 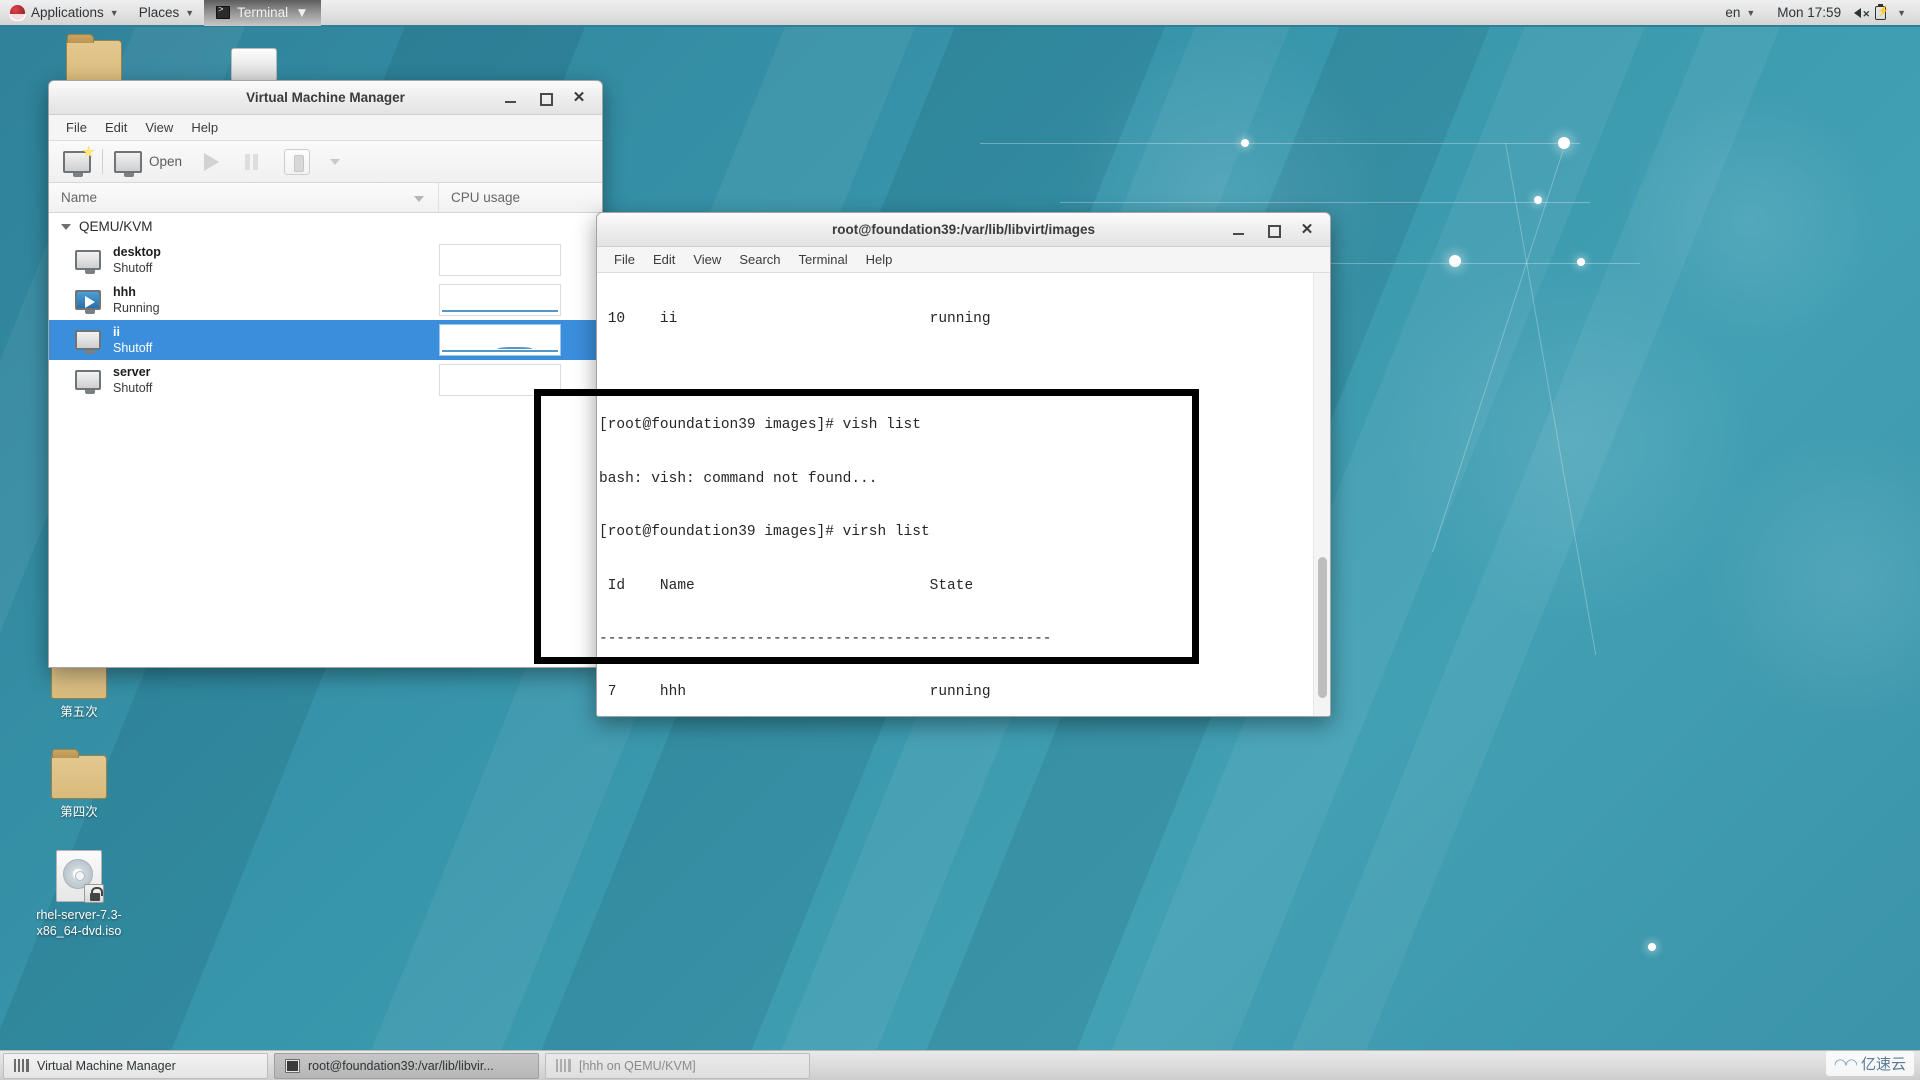 What do you see at coordinates (1321, 494) in the screenshot?
I see `terminal-scrollbar` at bounding box center [1321, 494].